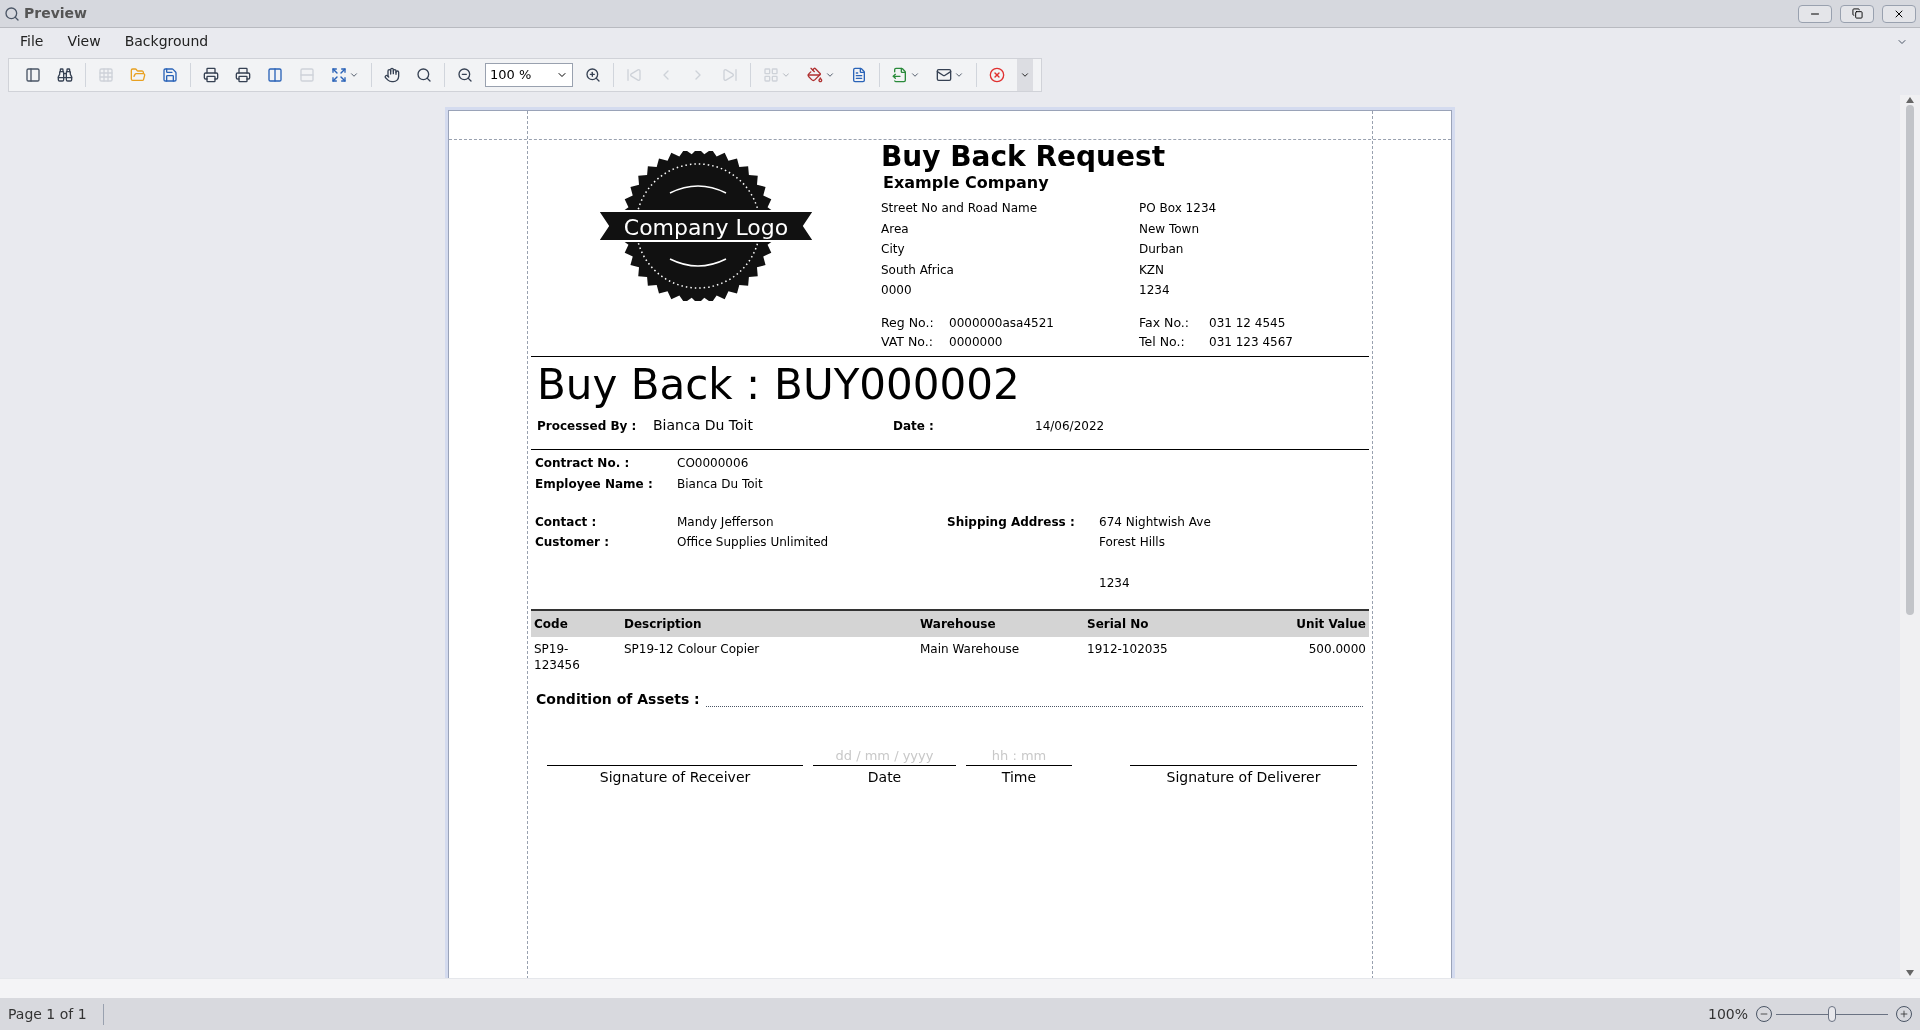 This screenshot has width=1920, height=1030. Describe the element at coordinates (65, 75) in the screenshot. I see `find-icon` at that location.